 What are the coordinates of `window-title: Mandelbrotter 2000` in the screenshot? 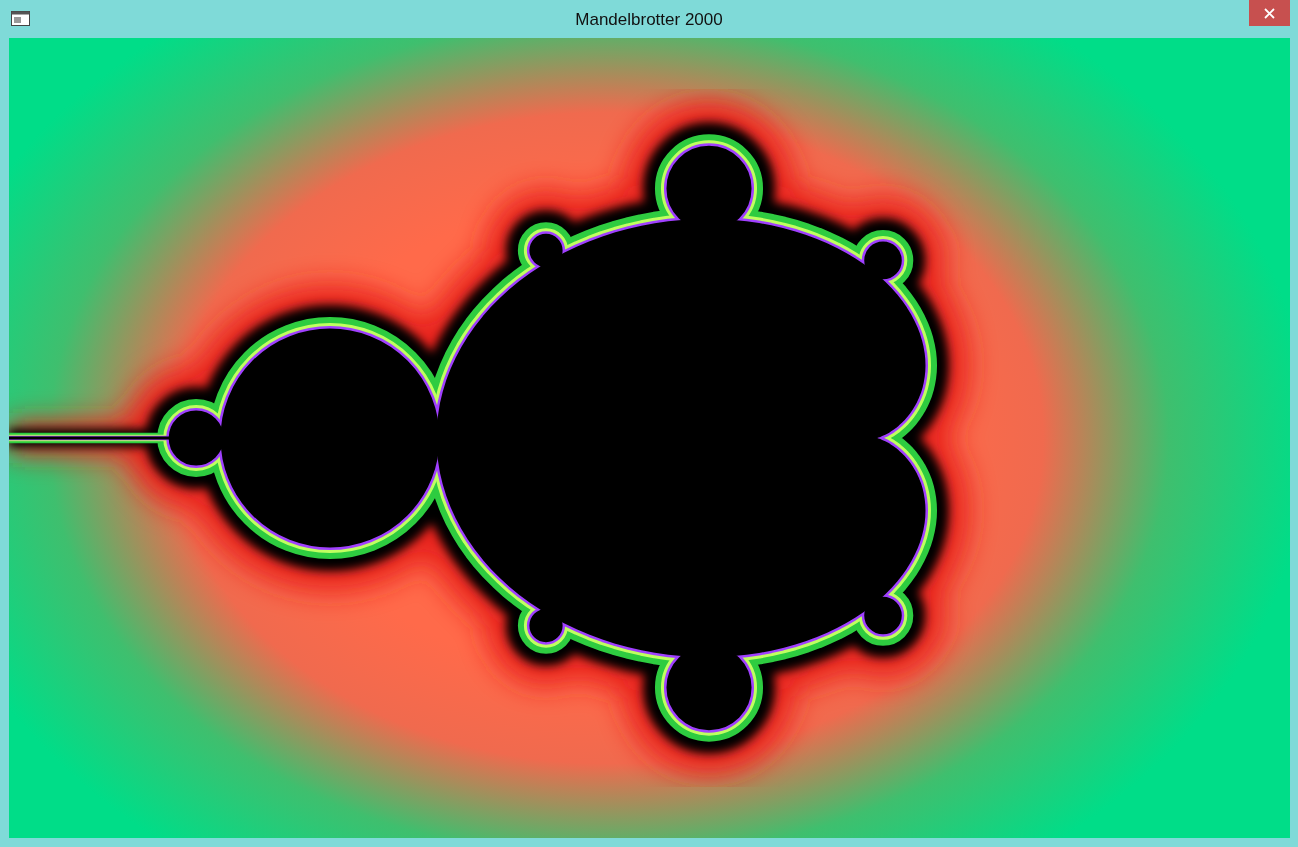 It's located at (649, 19).